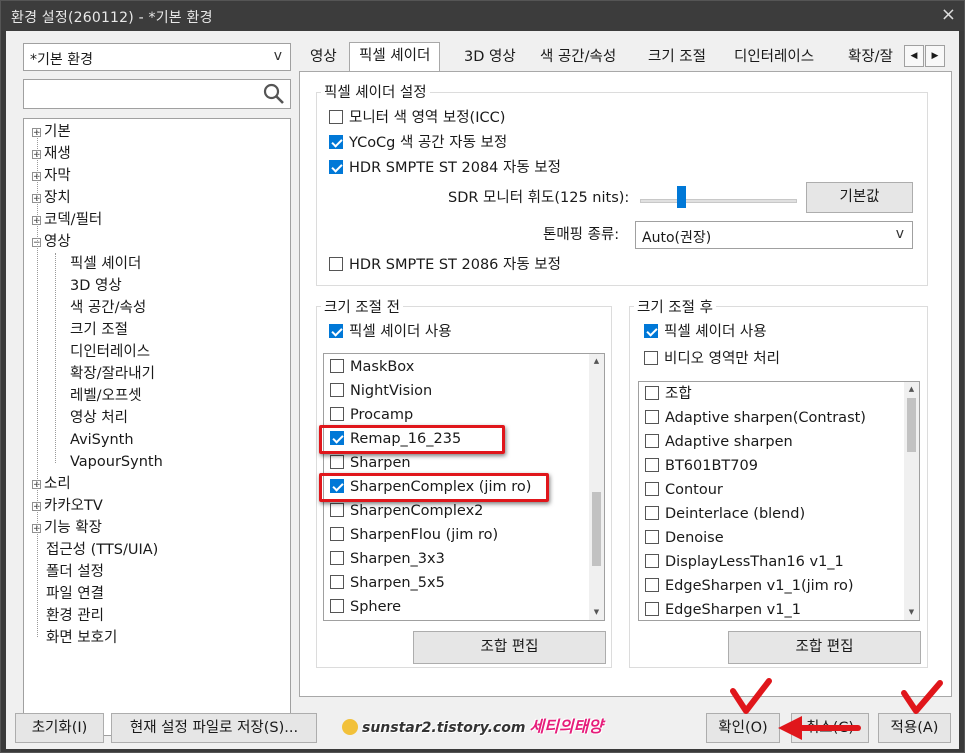 The image size is (965, 753). Describe the element at coordinates (482, 16) in the screenshot. I see `title-bar: 환경 설정(260112) - *기본 환경 ×` at that location.